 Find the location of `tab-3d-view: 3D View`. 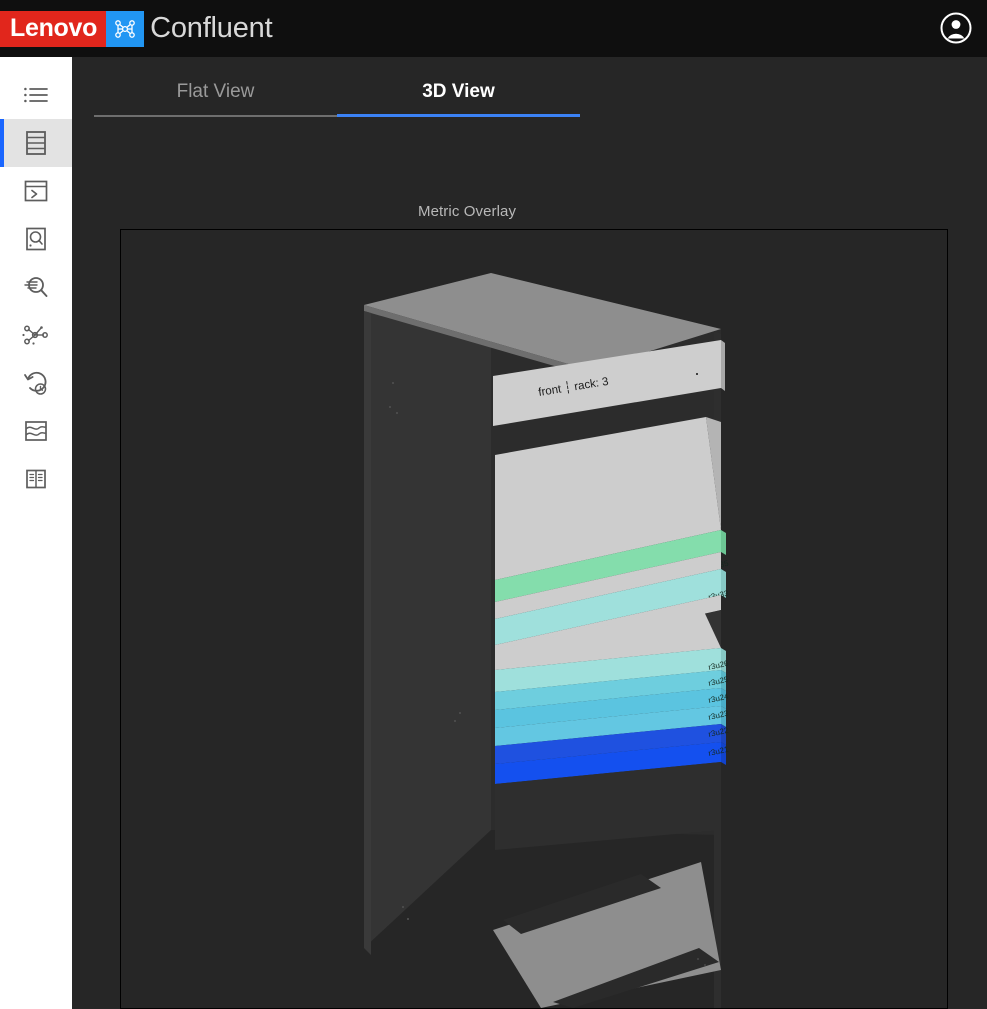

tab-3d-view: 3D View is located at coordinates (458, 94).